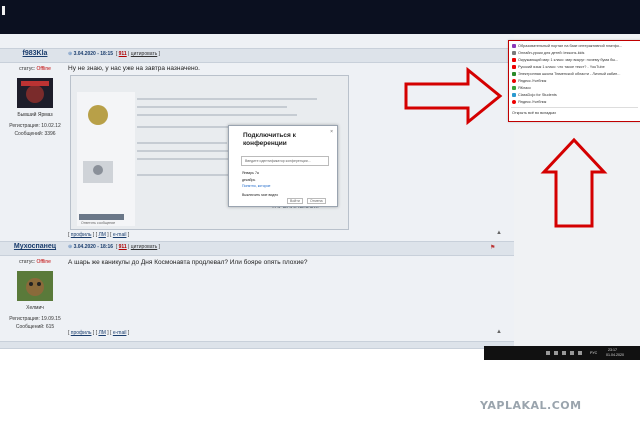 This screenshot has width=640, height=436. I want to click on arrow-up-icon, so click(574, 182).